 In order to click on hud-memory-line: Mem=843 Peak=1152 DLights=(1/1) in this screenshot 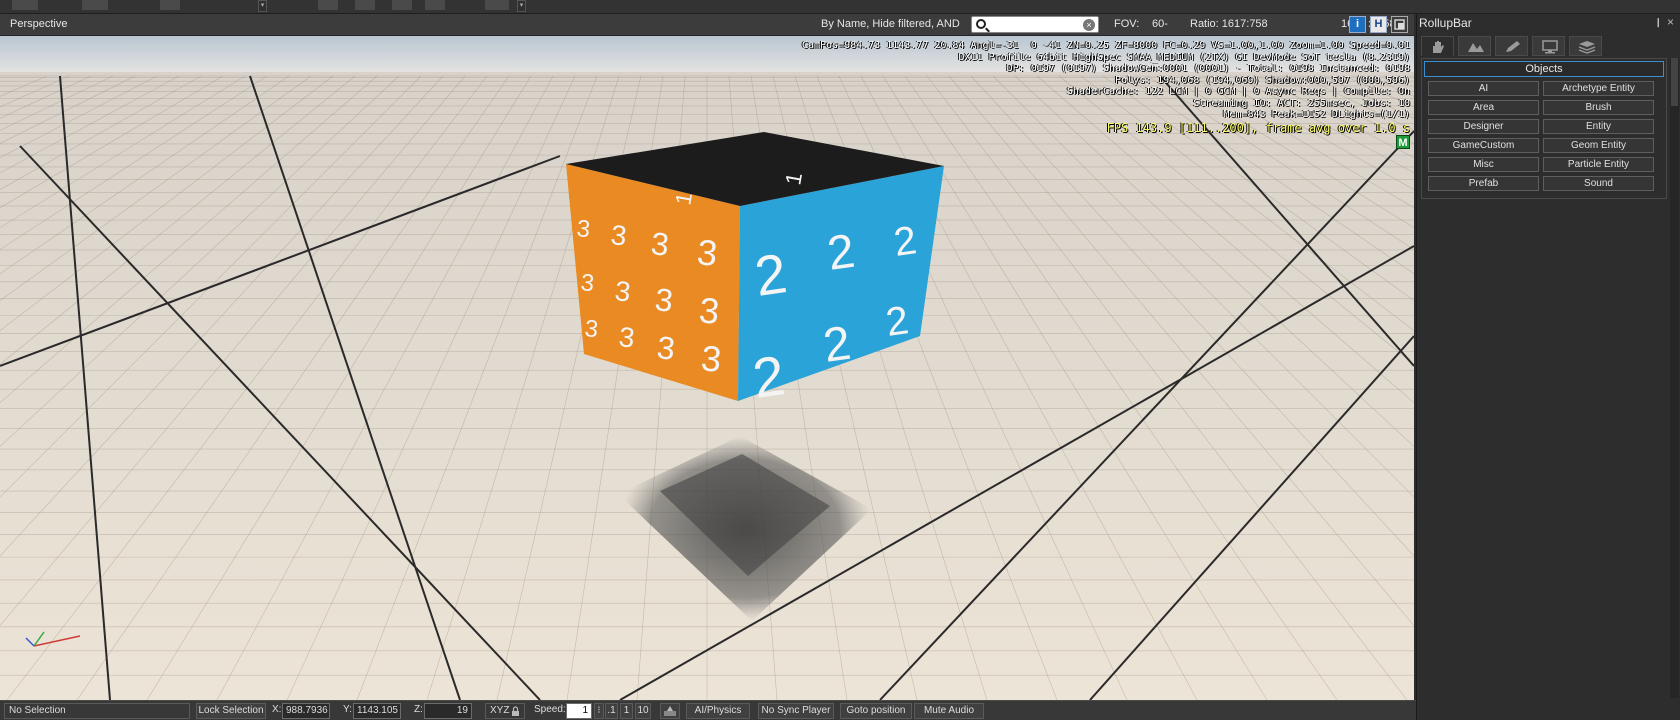, I will do `click(1316, 114)`.